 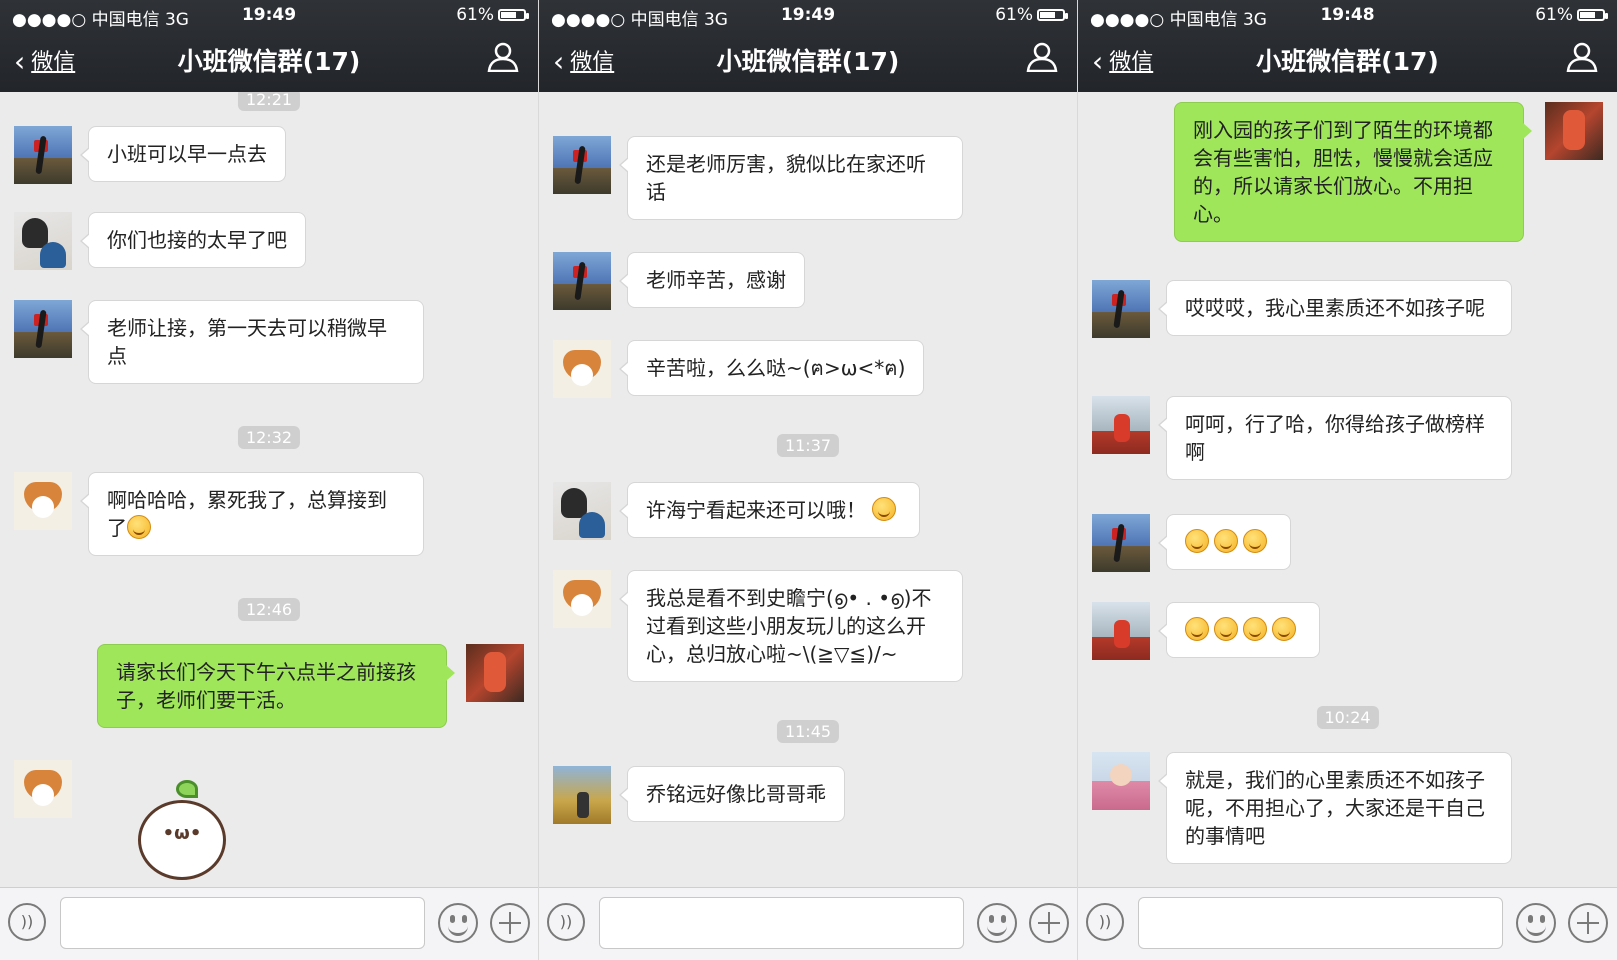 What do you see at coordinates (193, 240) in the screenshot?
I see `message-bubble: 你们也接的太早了吧` at bounding box center [193, 240].